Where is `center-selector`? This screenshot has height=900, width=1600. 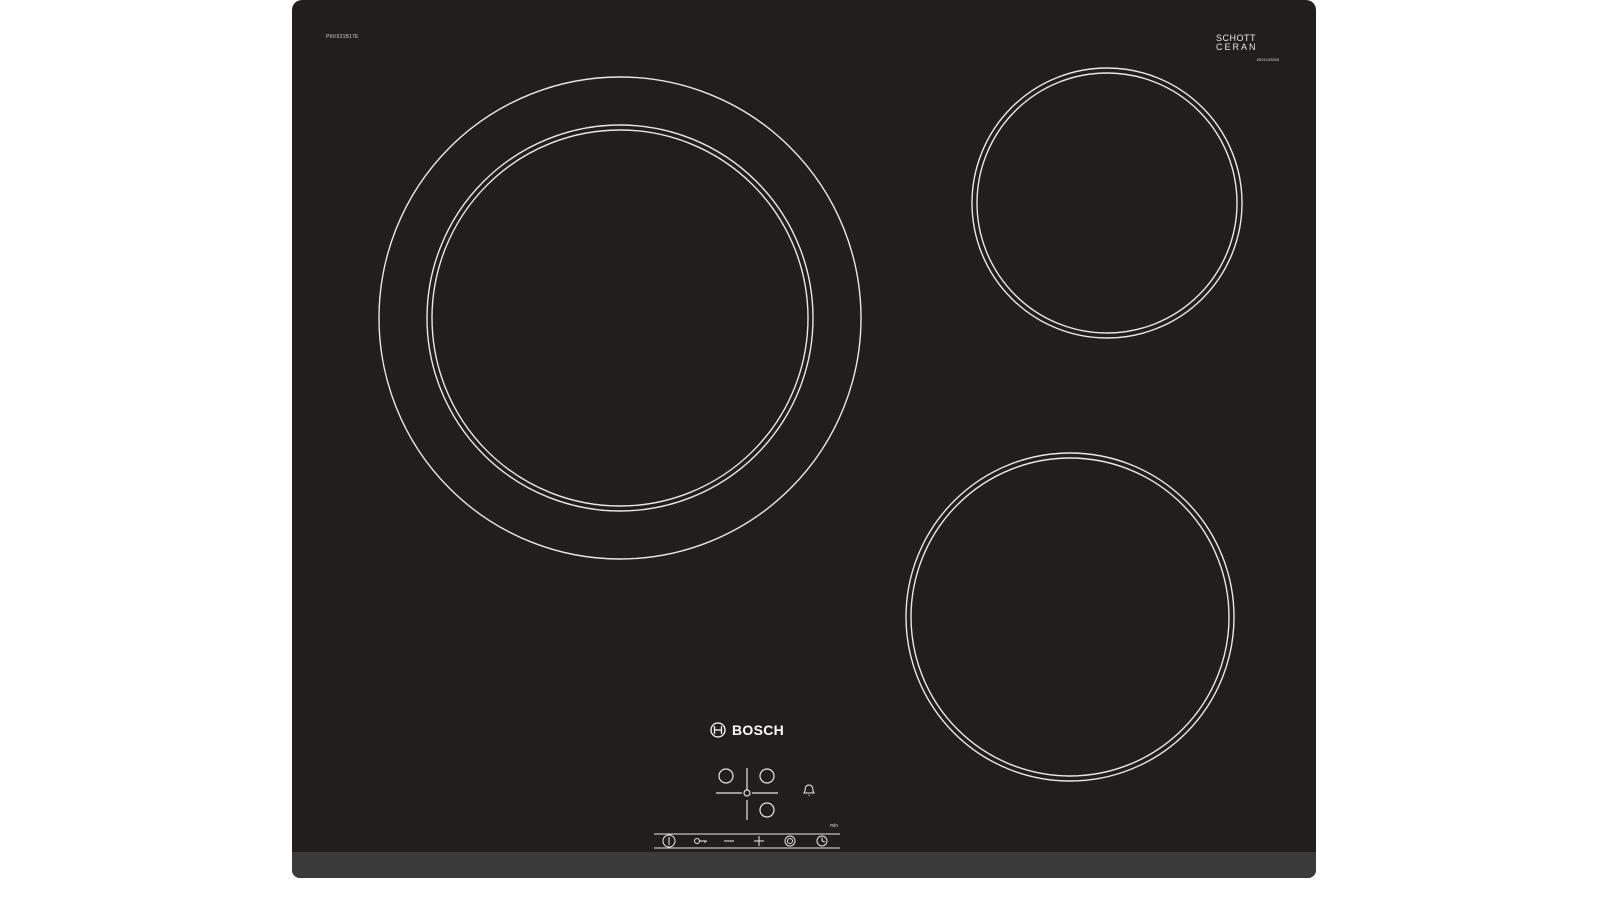
center-selector is located at coordinates (747, 793).